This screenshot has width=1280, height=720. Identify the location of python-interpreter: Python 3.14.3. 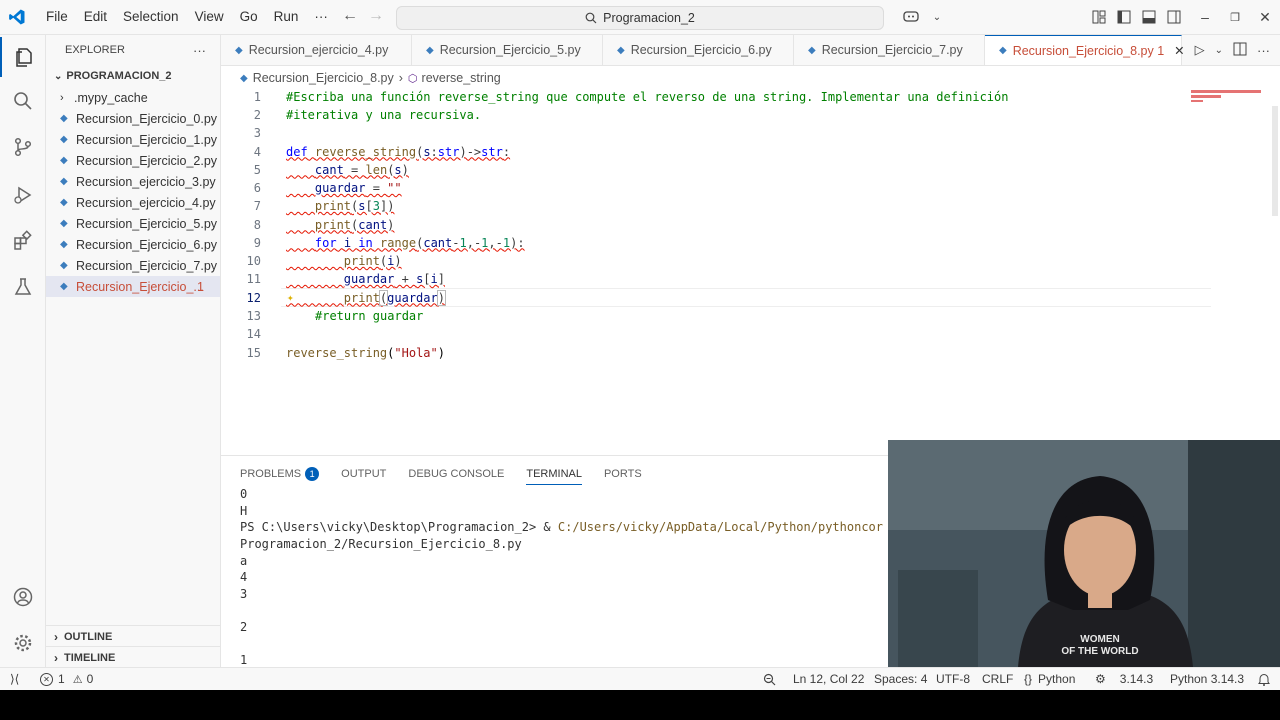
(1207, 679).